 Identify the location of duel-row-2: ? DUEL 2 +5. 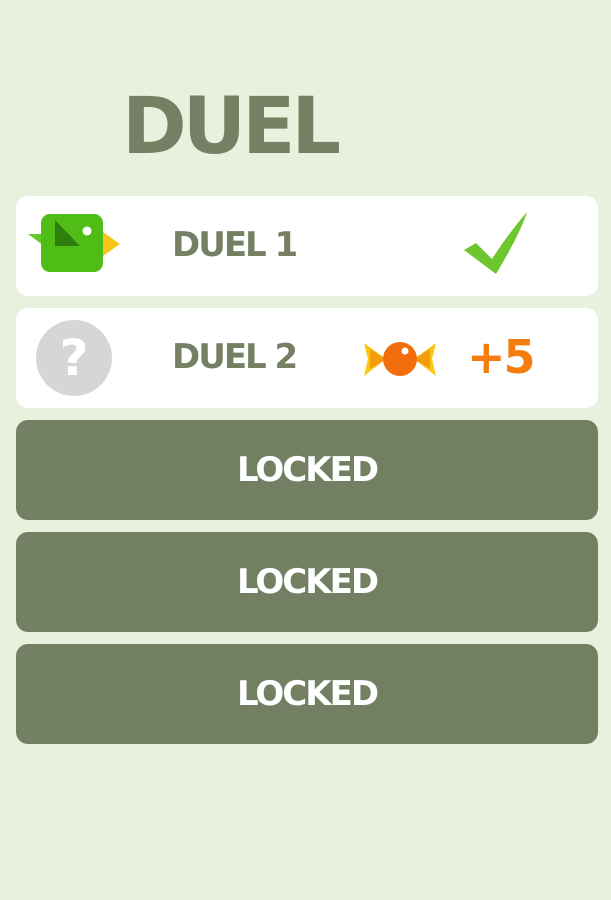
(307, 358).